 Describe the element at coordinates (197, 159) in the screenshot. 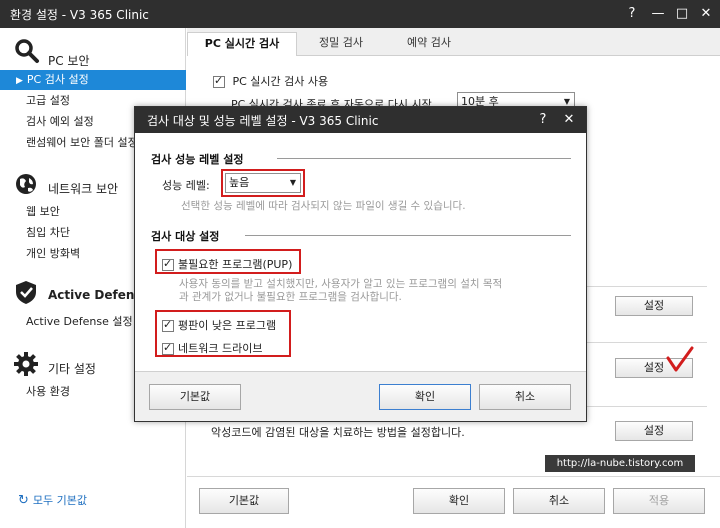

I see `performance-section-title: 검사 성능 레벨 설정` at that location.